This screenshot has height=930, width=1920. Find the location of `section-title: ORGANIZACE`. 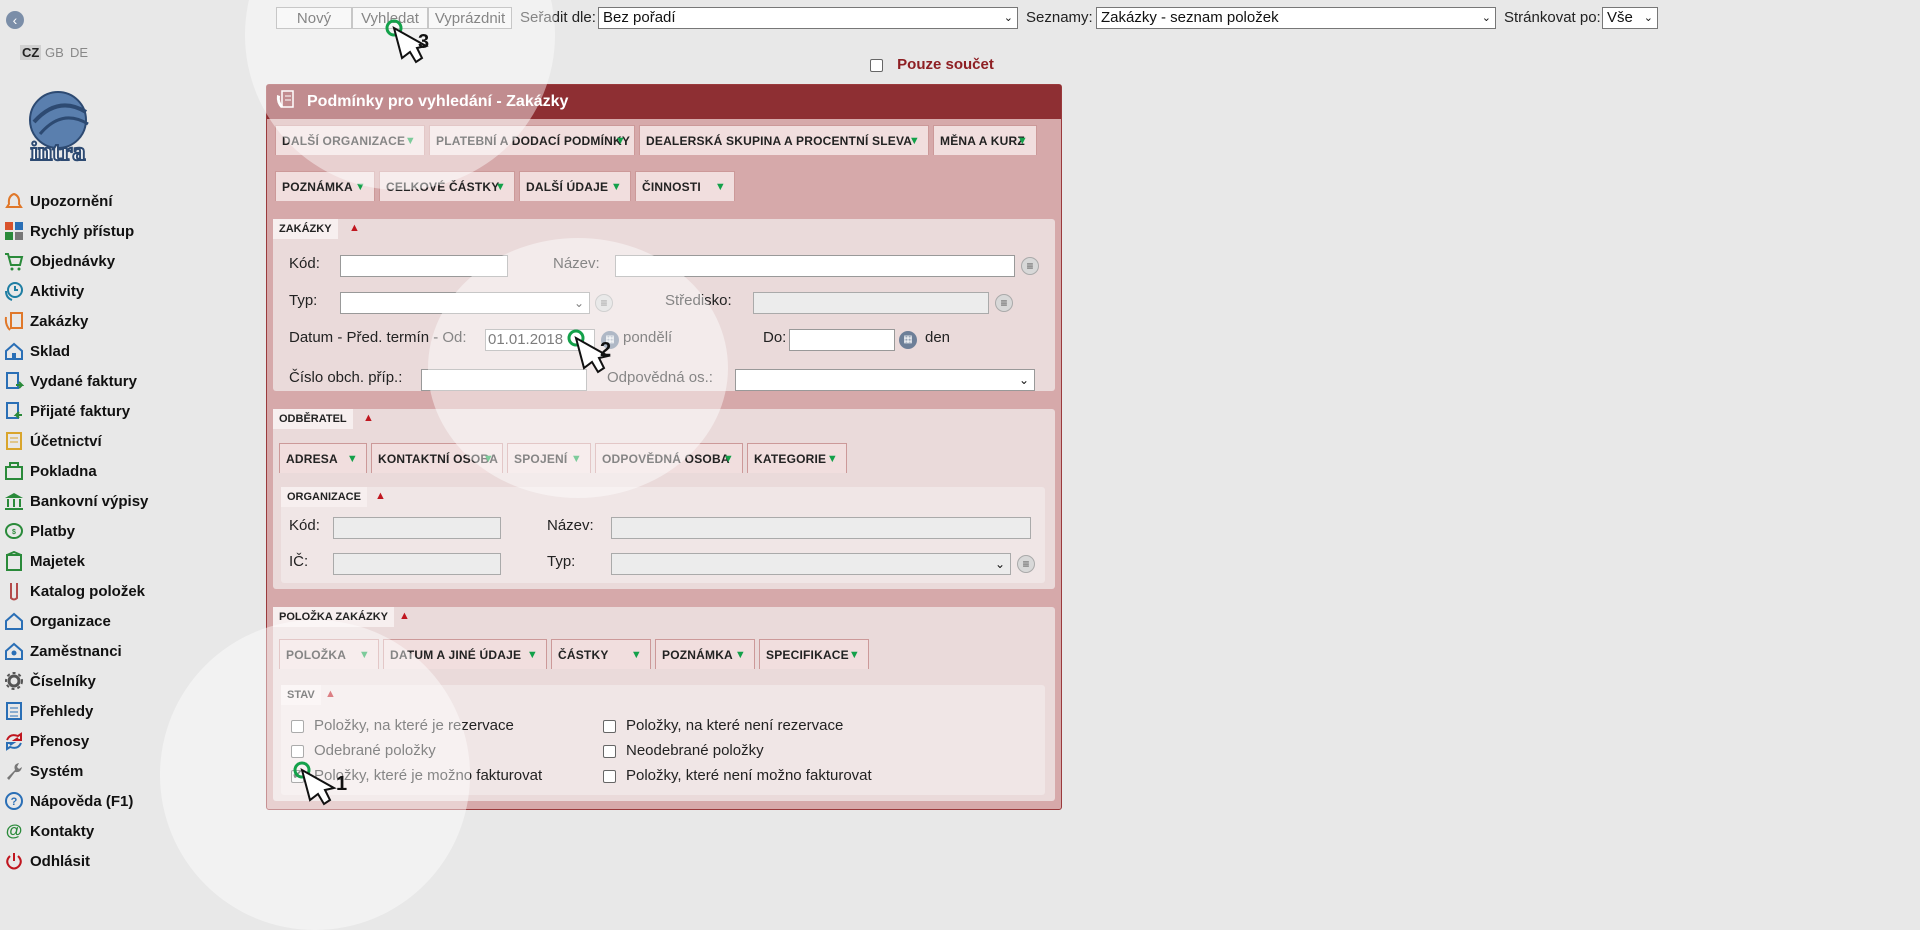

section-title: ORGANIZACE is located at coordinates (324, 497).